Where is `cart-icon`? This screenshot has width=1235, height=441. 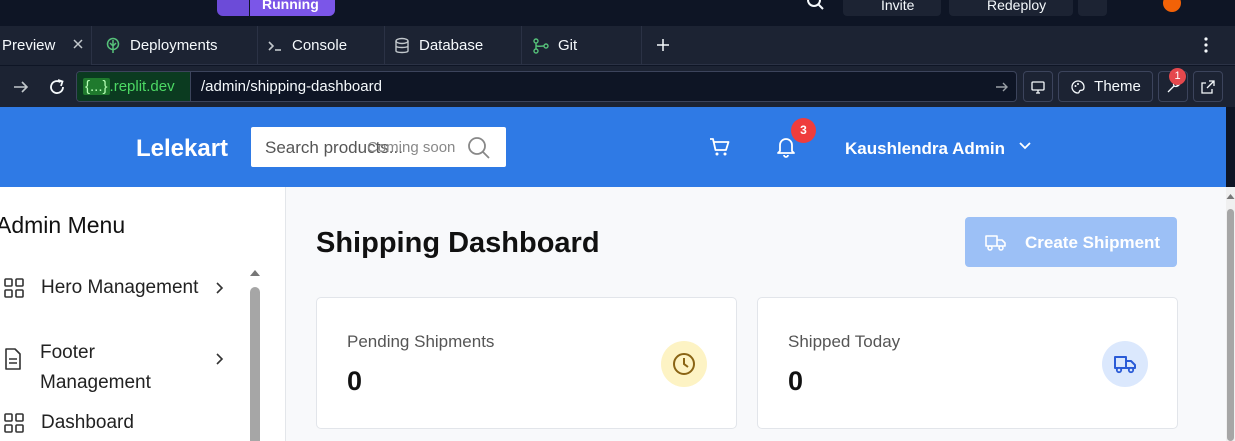 cart-icon is located at coordinates (720, 147).